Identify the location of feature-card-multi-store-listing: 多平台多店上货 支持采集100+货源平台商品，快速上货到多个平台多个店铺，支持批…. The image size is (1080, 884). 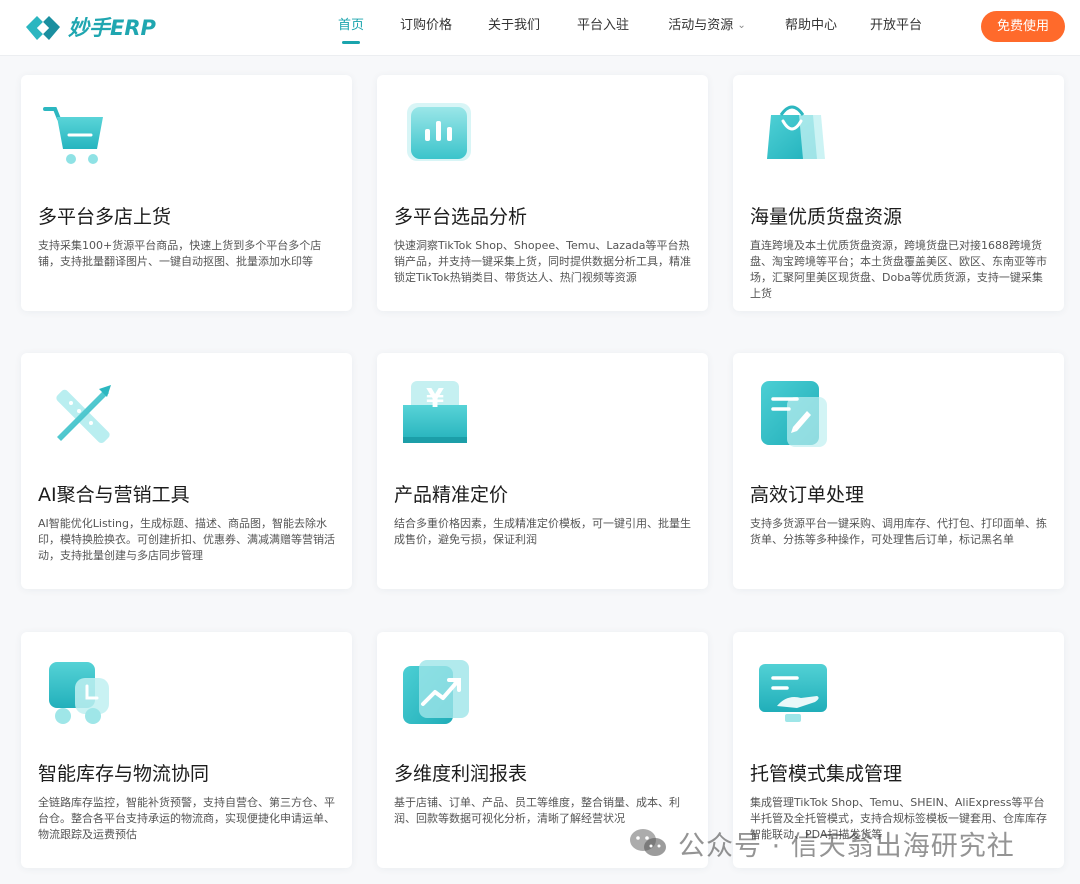
(186, 193).